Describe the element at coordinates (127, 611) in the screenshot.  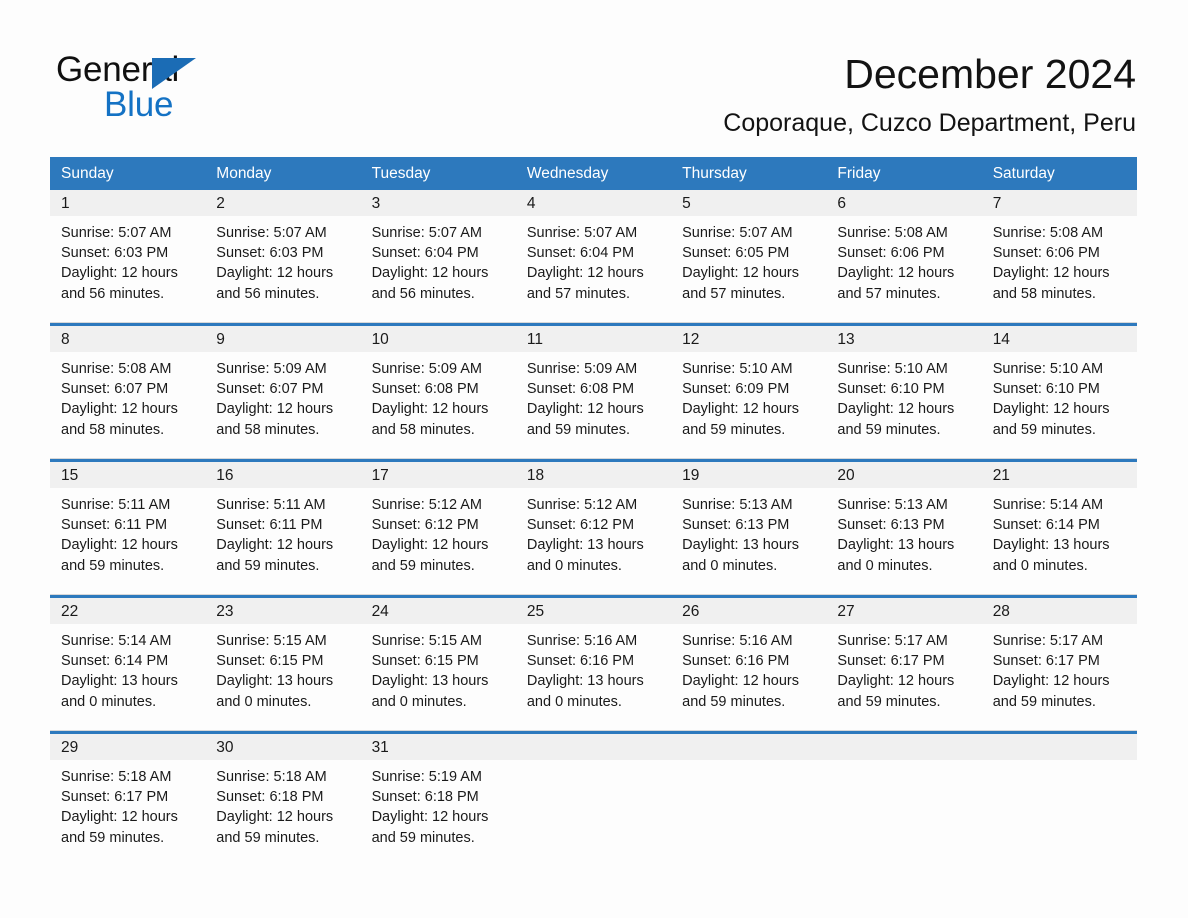
I see `day-number: 22` at that location.